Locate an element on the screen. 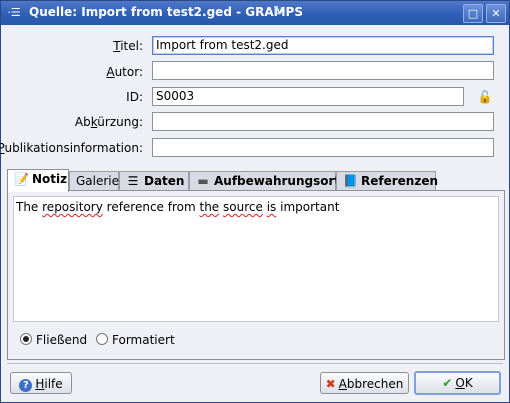 The image size is (510, 403). note-edit-icon: 📝 is located at coordinates (21, 179).